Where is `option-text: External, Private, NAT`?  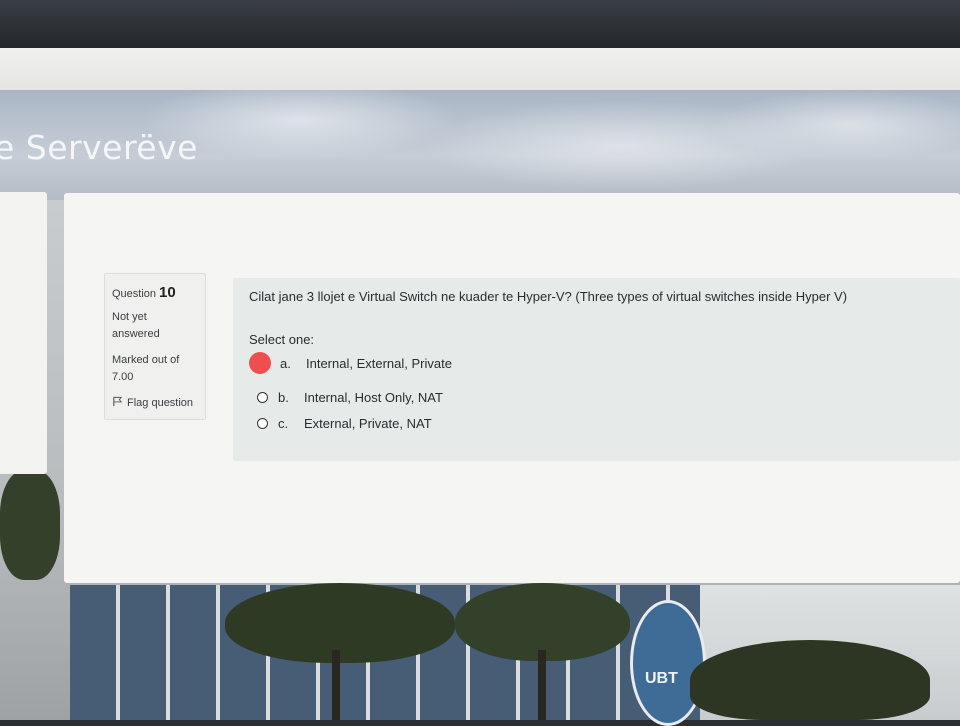
option-text: External, Private, NAT is located at coordinates (368, 423).